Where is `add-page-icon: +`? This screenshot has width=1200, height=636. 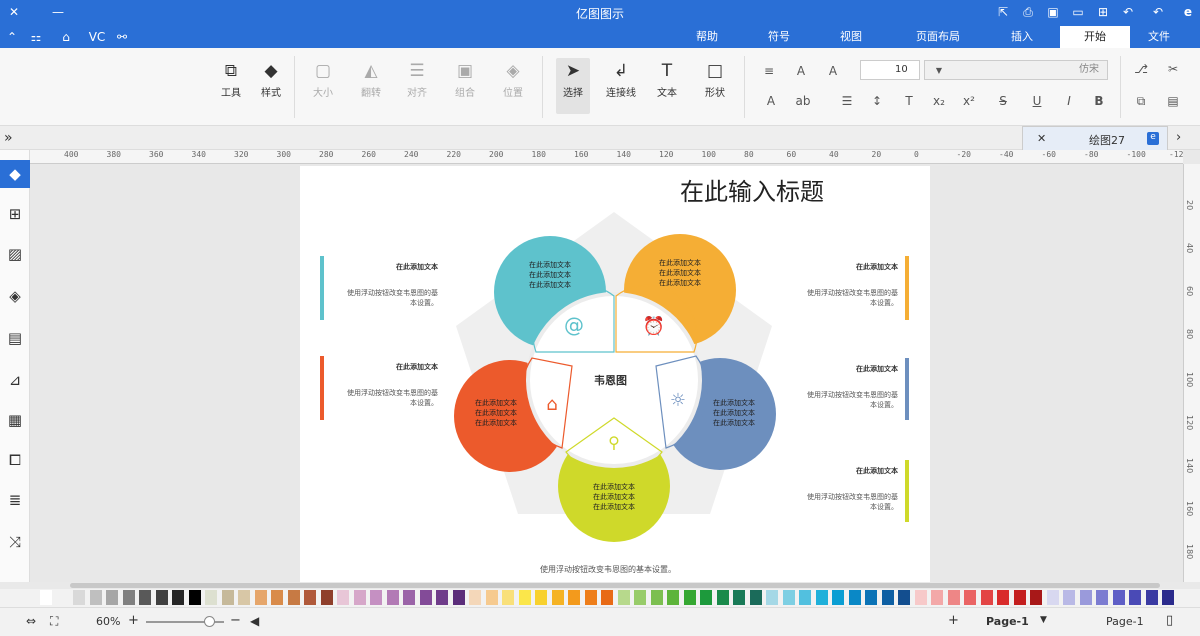 add-page-icon: + is located at coordinates (953, 620).